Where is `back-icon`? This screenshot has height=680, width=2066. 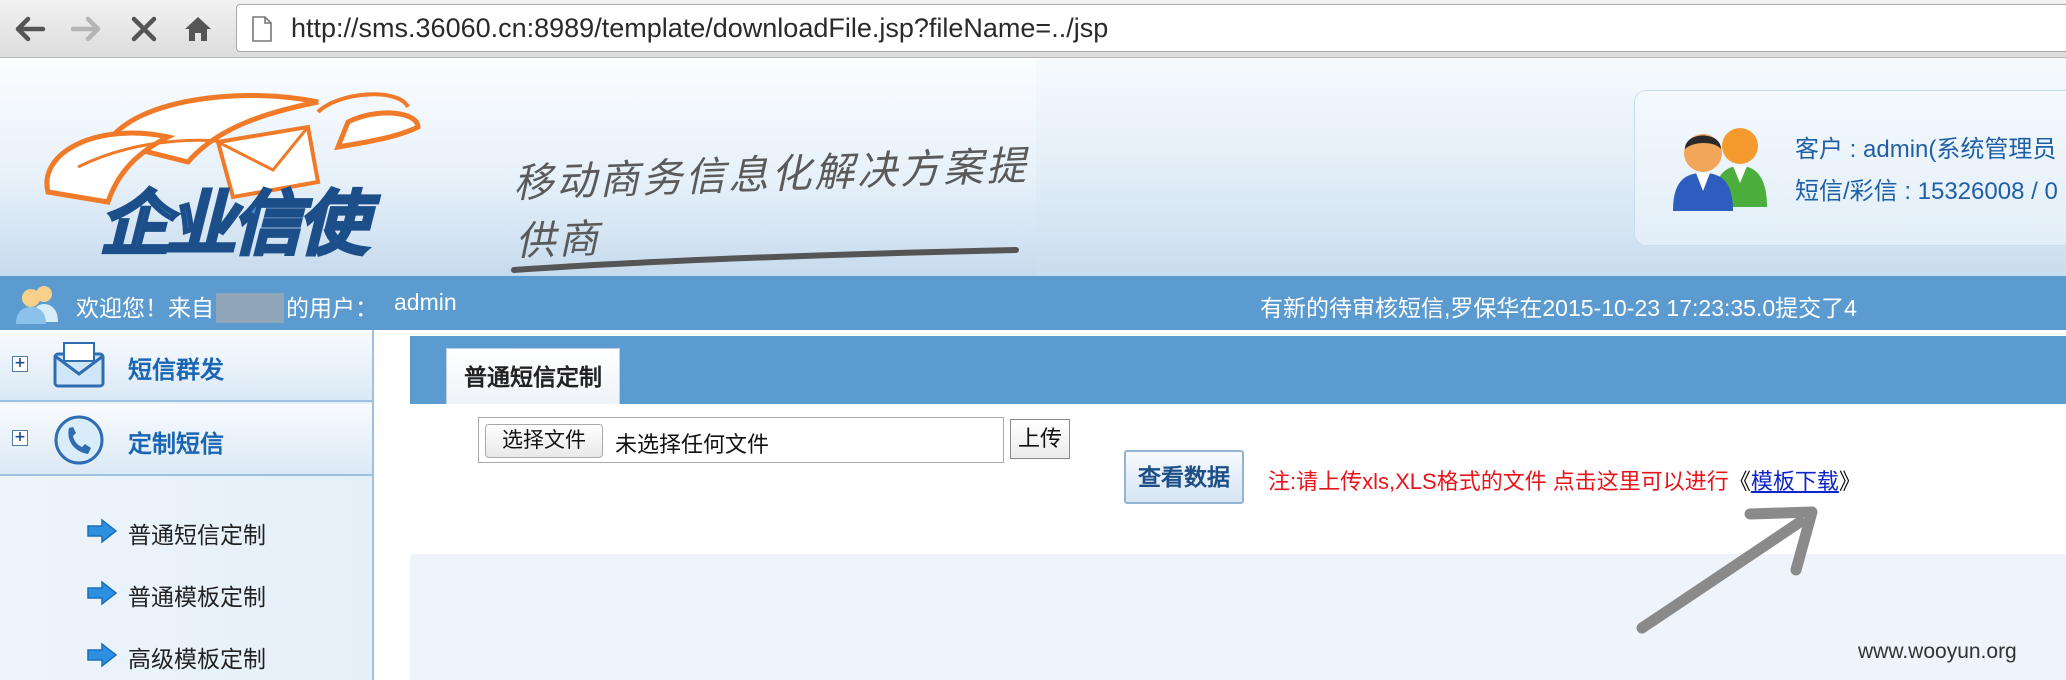
back-icon is located at coordinates (30, 29).